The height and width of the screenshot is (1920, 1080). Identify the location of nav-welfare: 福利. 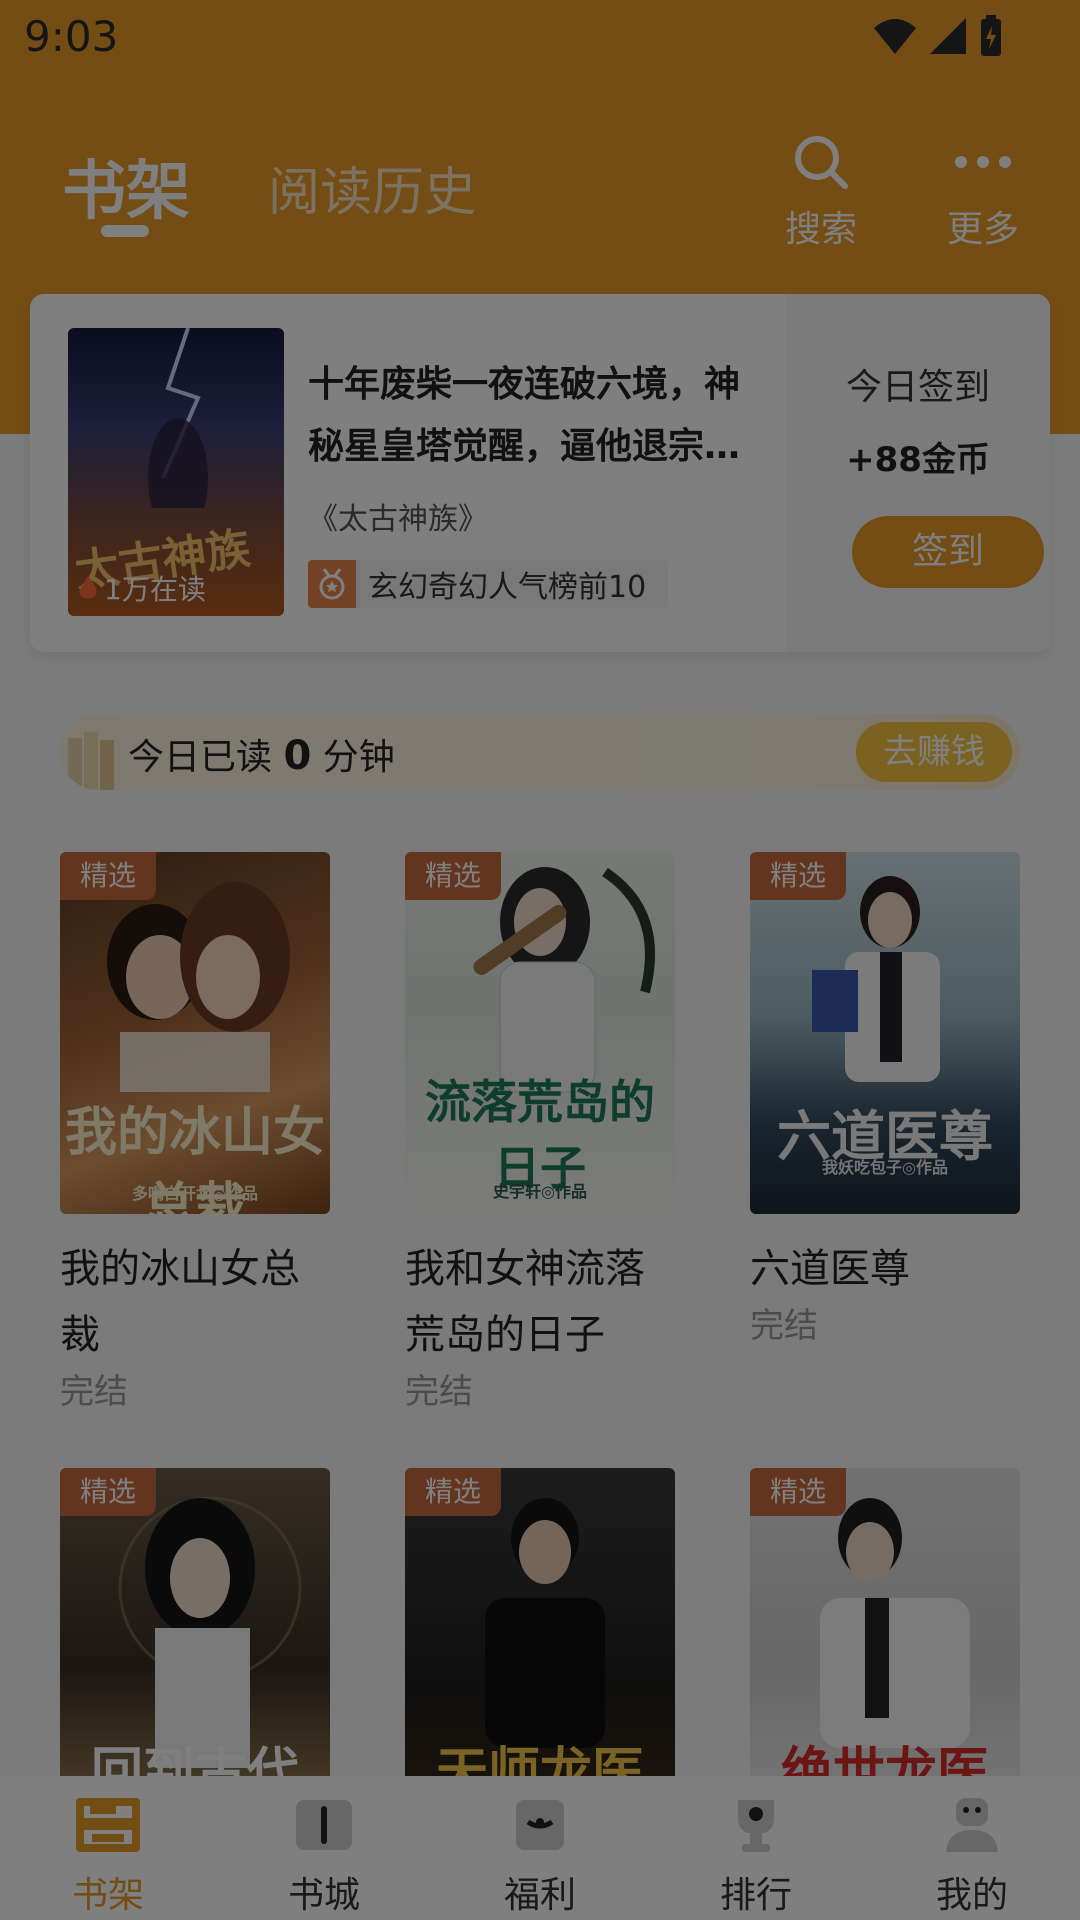
(540, 1848).